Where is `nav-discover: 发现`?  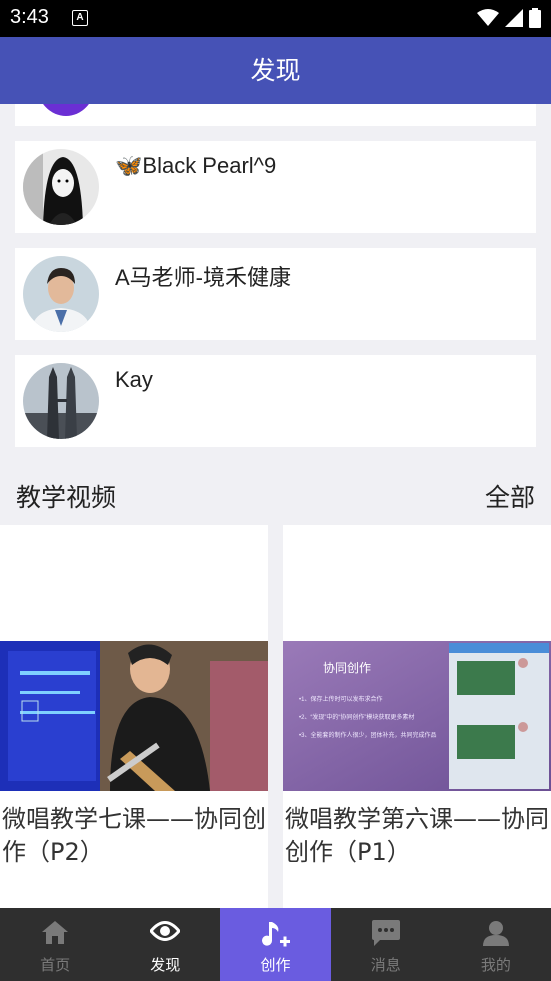 nav-discover: 发现 is located at coordinates (165, 944).